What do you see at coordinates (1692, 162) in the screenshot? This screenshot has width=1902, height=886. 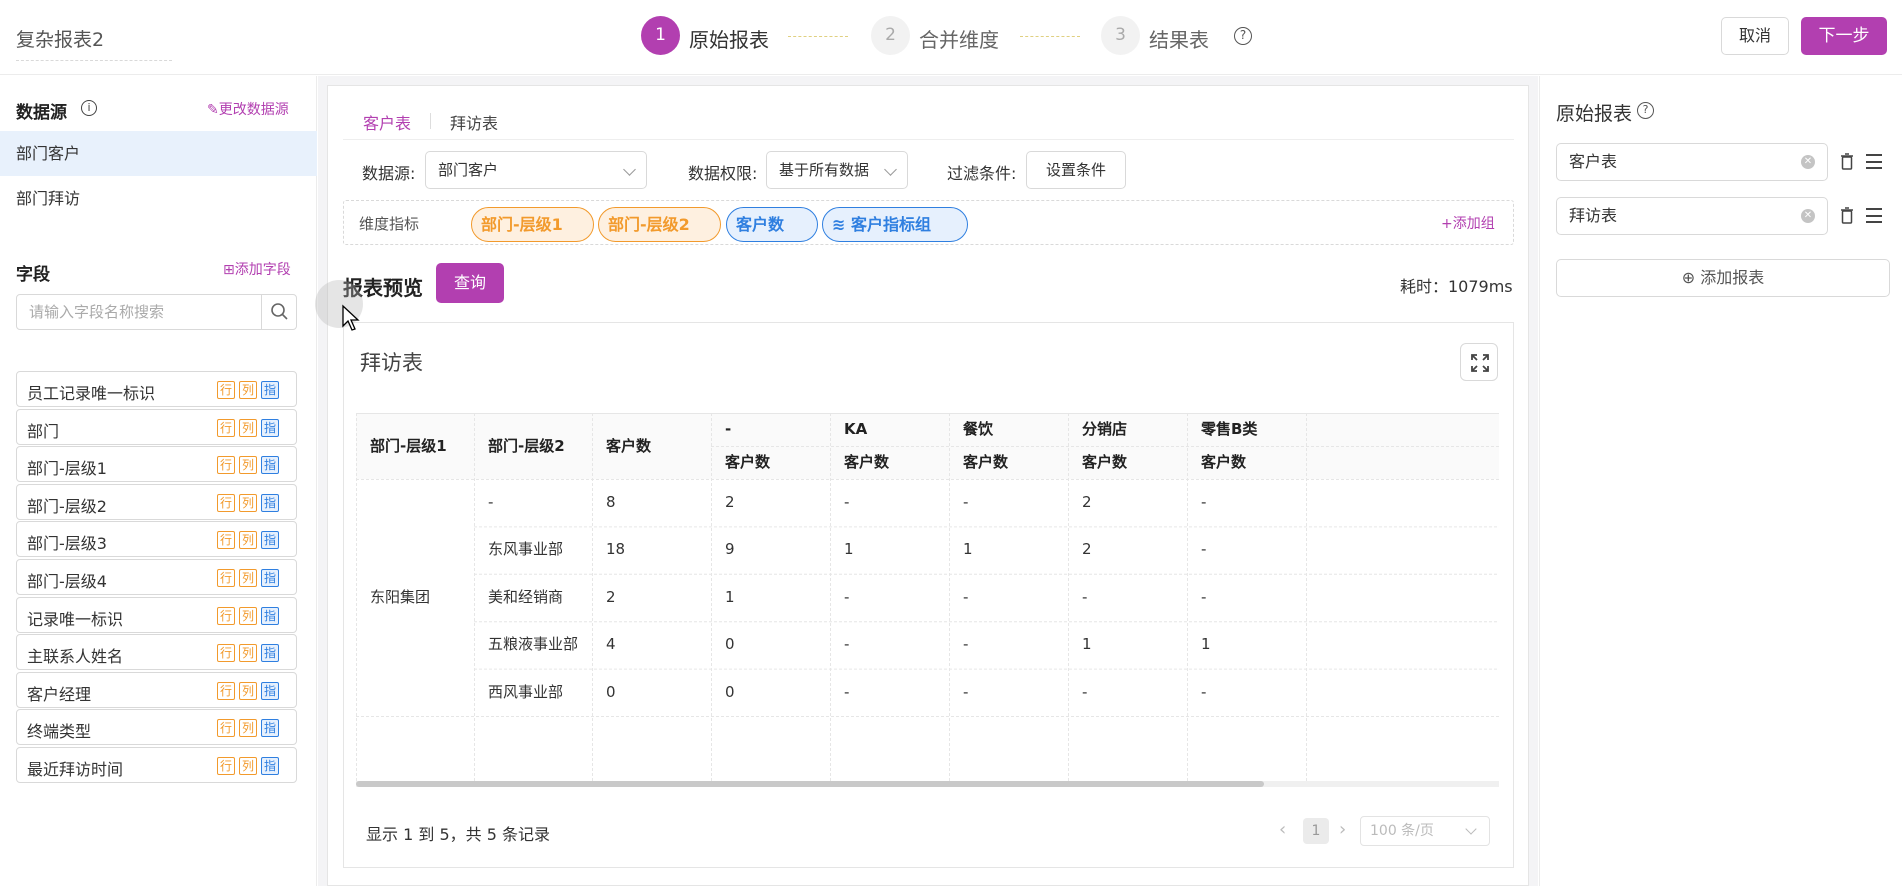 I see `report-item-customer: 客户表 ✕` at bounding box center [1692, 162].